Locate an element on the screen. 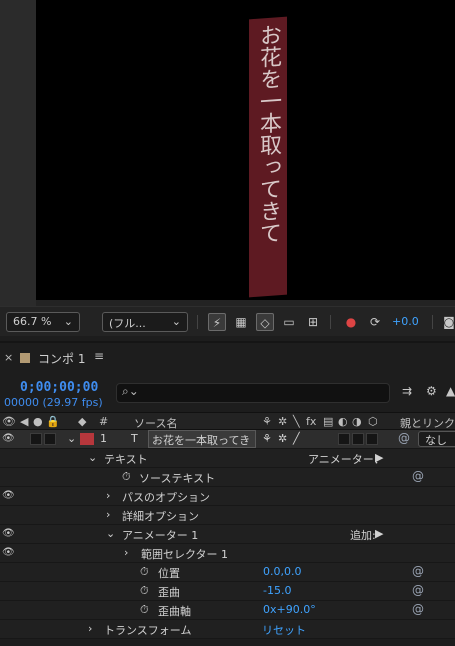  close-icon: × is located at coordinates (8, 357).